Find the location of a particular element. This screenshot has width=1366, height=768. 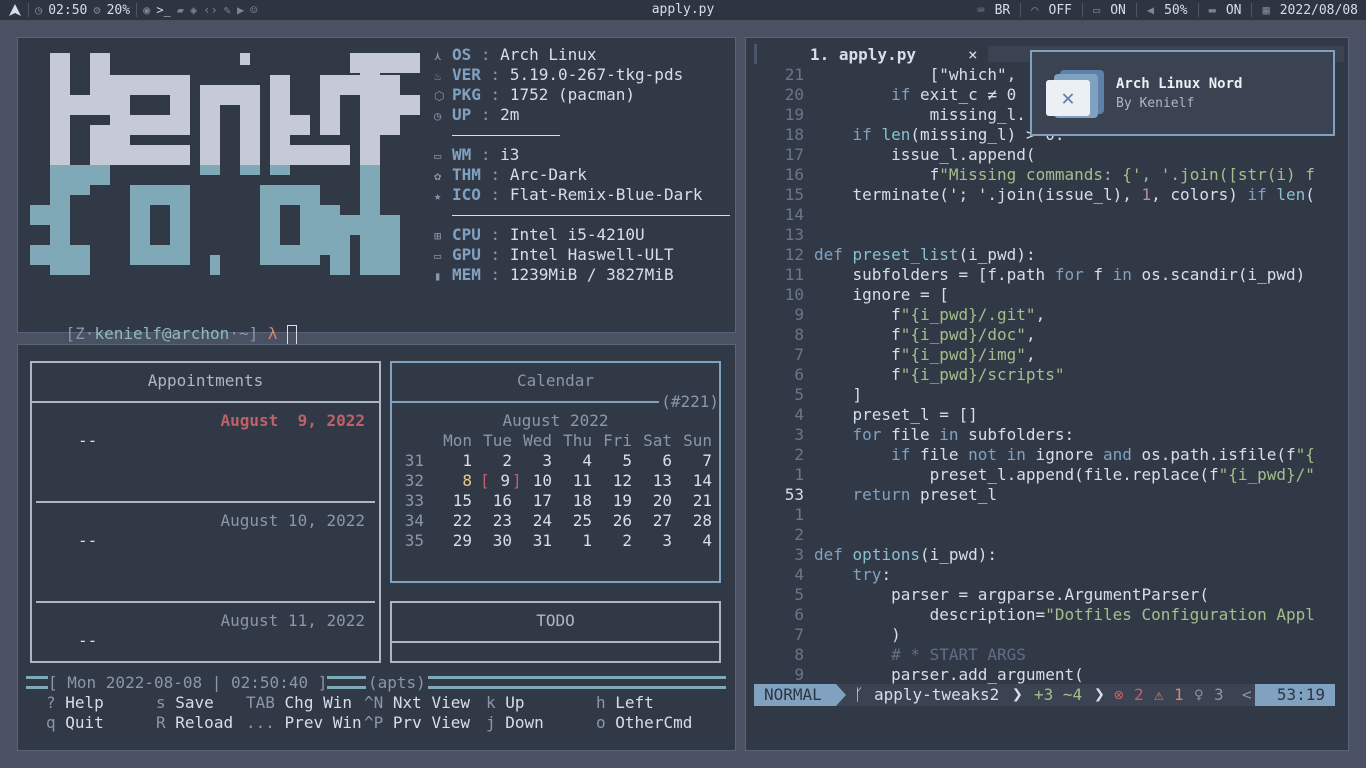

discord-icon: ☺ is located at coordinates (253, 10).